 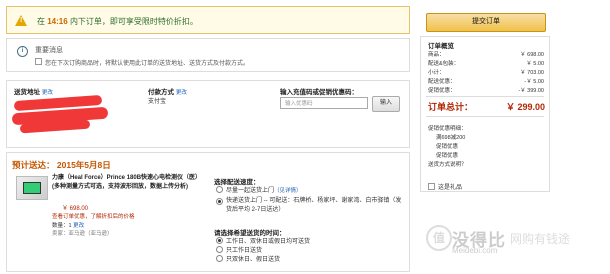 What do you see at coordinates (441, 46) in the screenshot?
I see `summary-title: 订单概览` at bounding box center [441, 46].